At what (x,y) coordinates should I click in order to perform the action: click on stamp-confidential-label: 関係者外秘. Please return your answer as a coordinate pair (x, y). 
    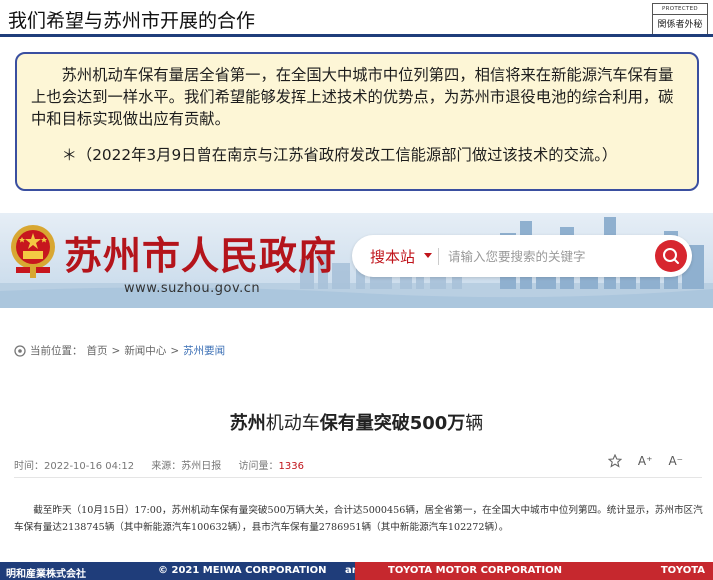
    Looking at the image, I should click on (680, 25).